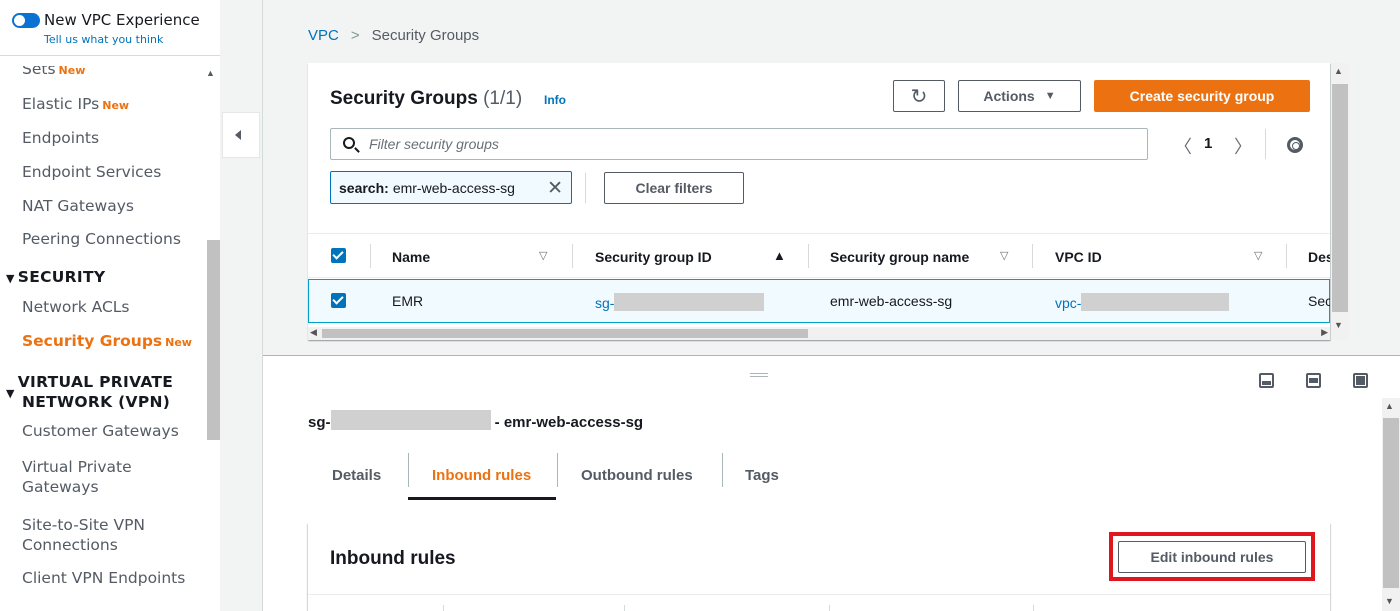 This screenshot has width=1400, height=611. Describe the element at coordinates (313, 332) in the screenshot. I see `scroll-left-arrow-icon: ◀` at that location.